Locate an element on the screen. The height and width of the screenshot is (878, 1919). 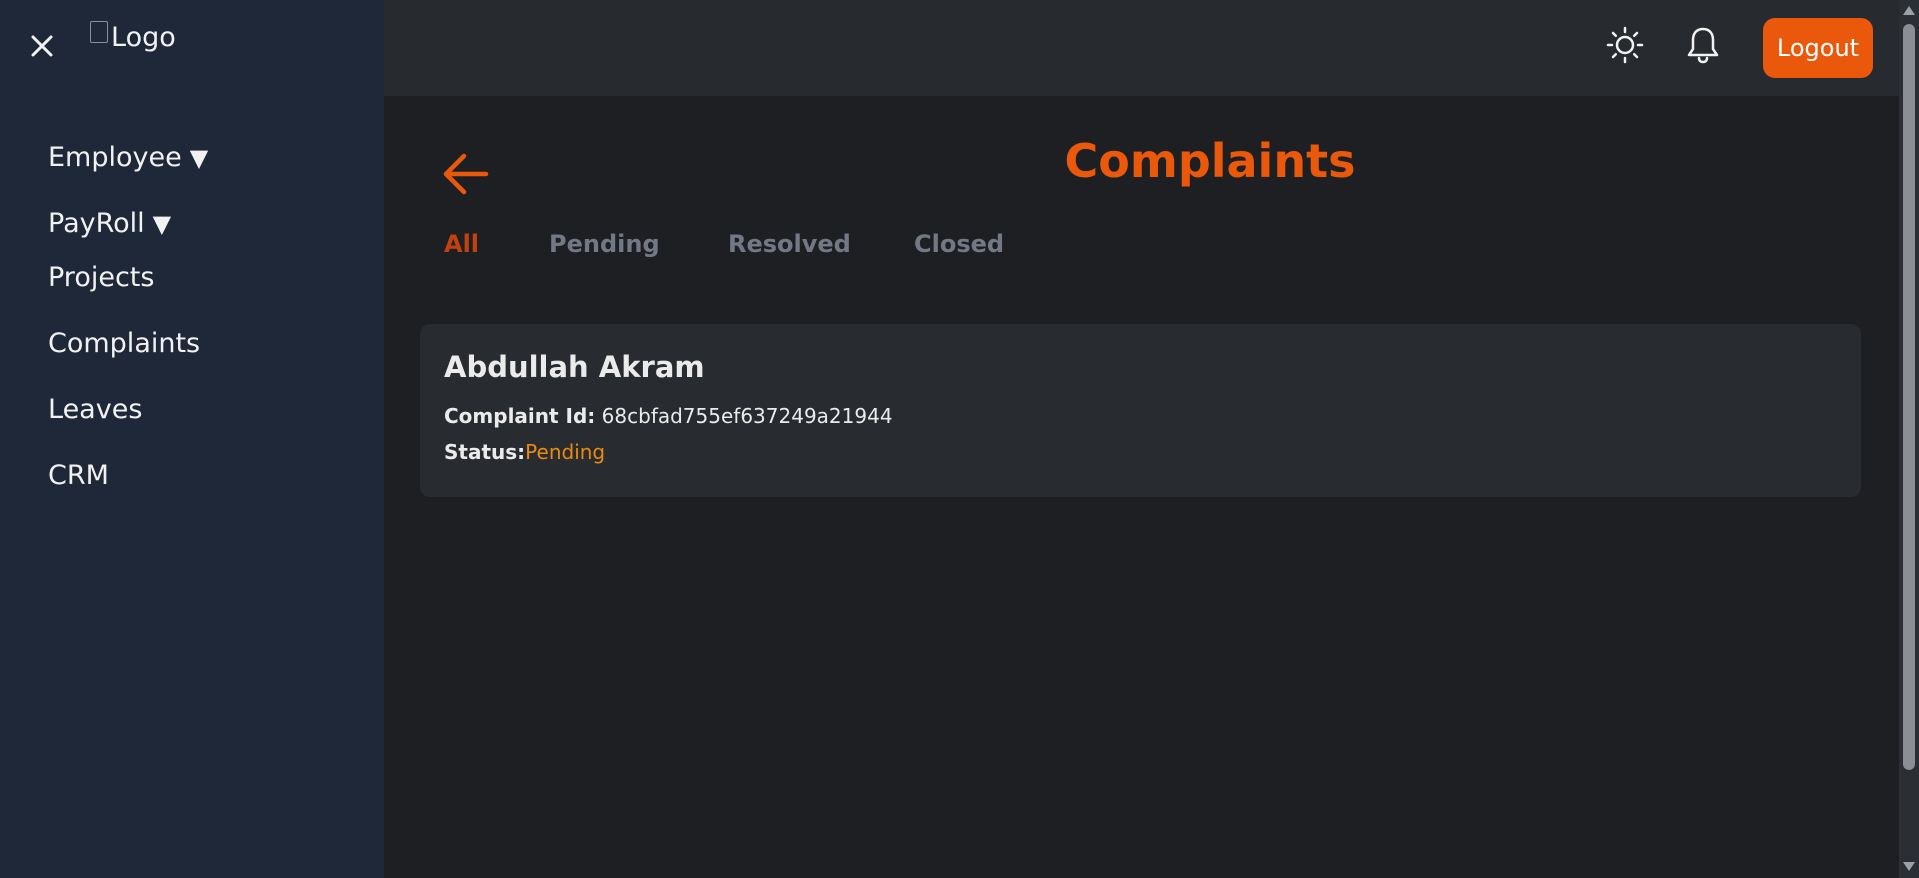
close-icon is located at coordinates (42, 46).